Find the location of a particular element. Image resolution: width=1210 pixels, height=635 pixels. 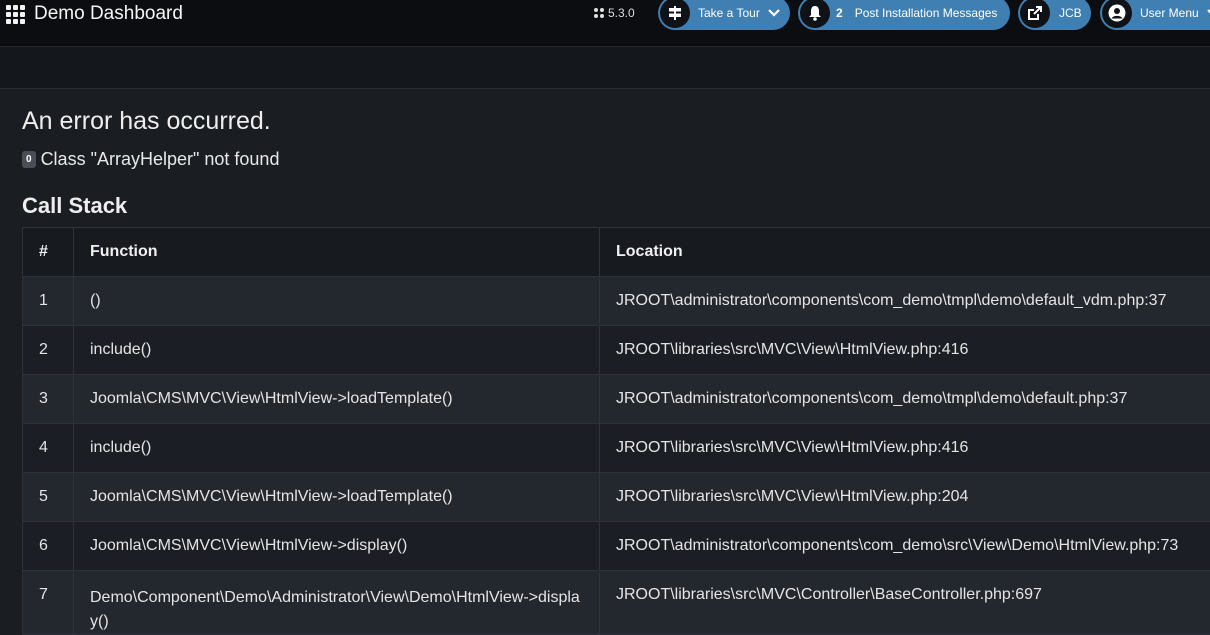

error-message: 0 Class "ArrayHelper" not found is located at coordinates (150, 159).